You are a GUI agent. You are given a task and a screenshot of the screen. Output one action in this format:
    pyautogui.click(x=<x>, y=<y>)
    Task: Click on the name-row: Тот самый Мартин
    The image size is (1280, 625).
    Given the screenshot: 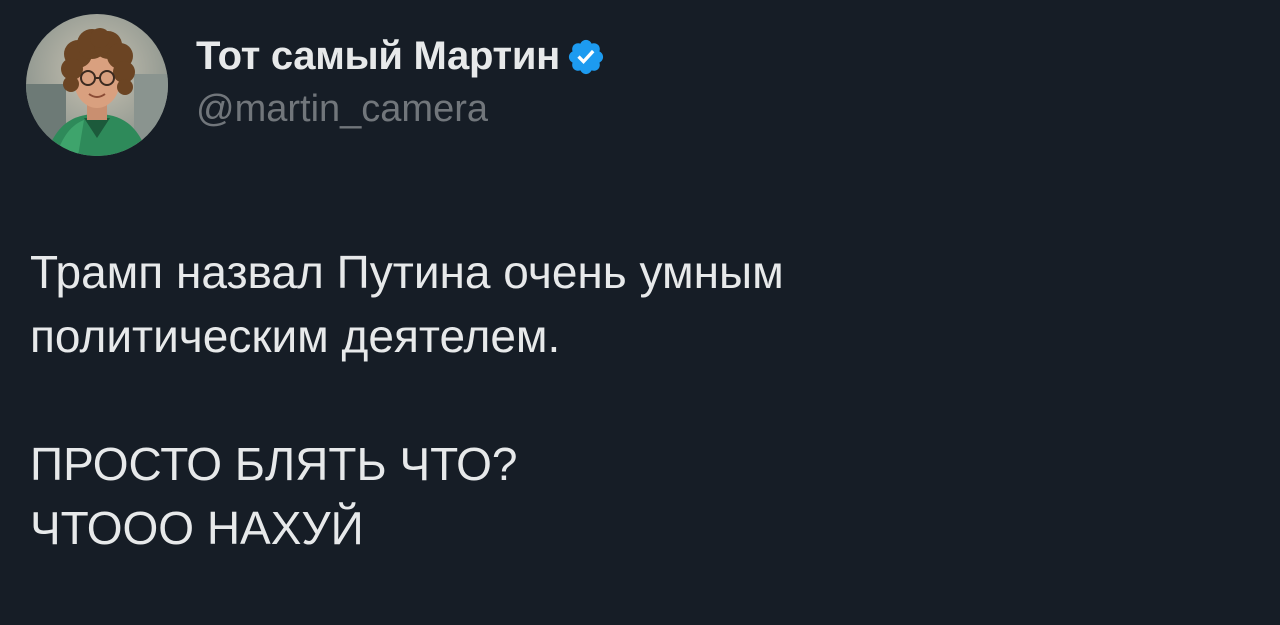 What is the action you would take?
    pyautogui.click(x=401, y=57)
    